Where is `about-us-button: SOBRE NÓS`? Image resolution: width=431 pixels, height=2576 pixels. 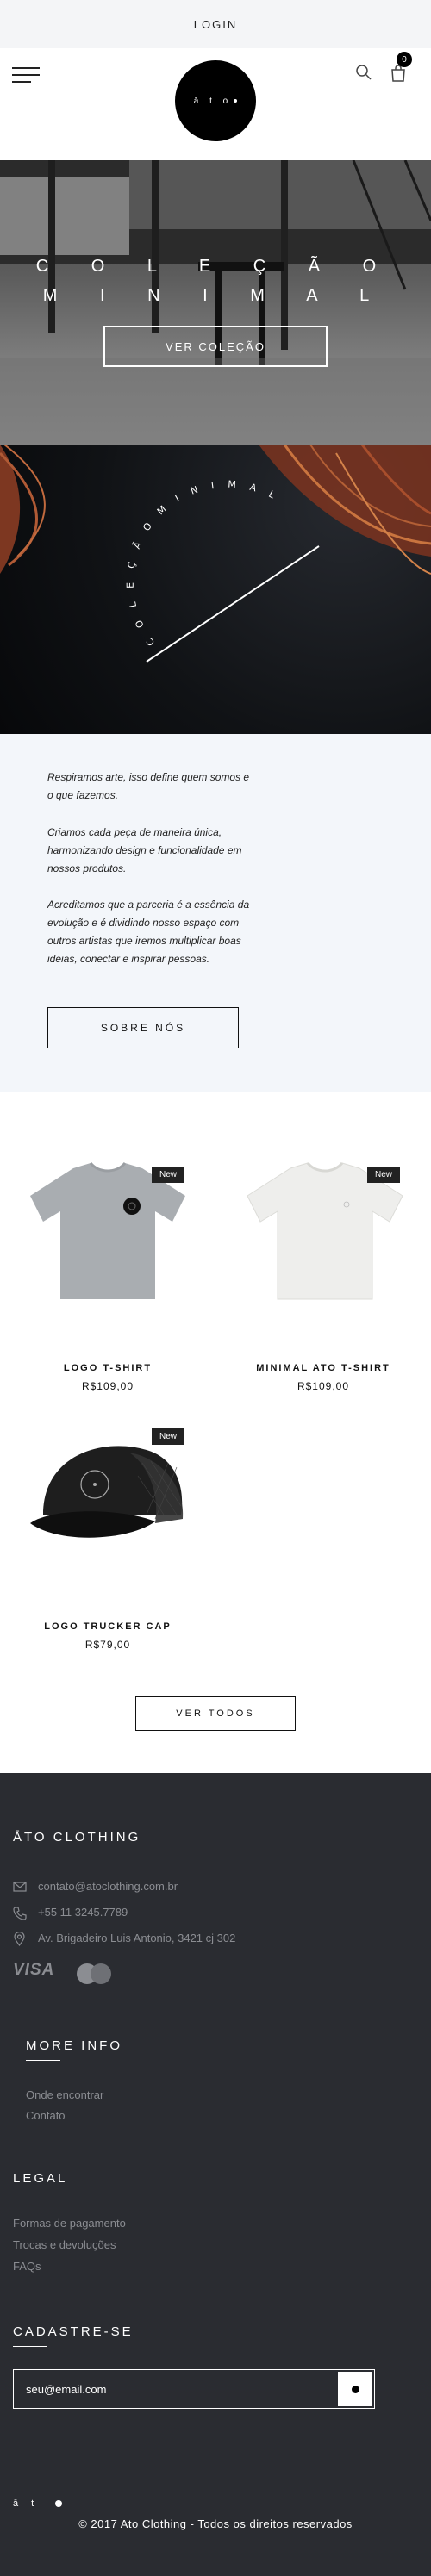
about-us-button: SOBRE NÓS is located at coordinates (143, 1028).